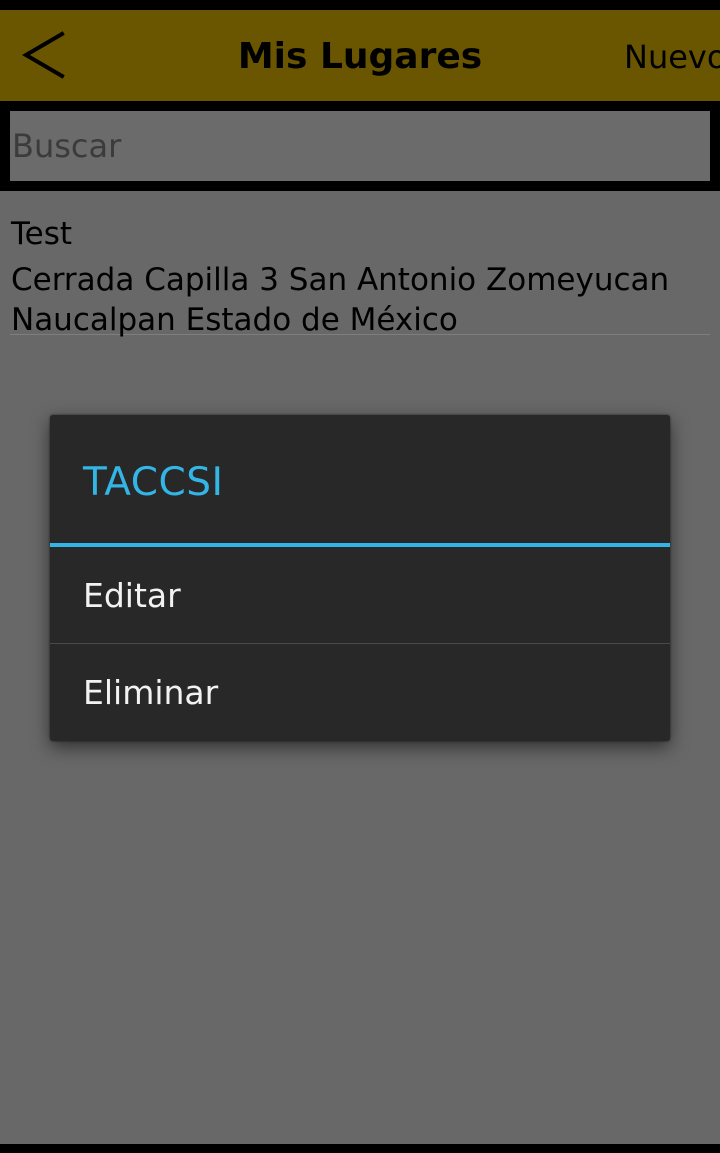 This screenshot has width=720, height=1153. I want to click on page-title: Mis Lugares, so click(360, 56).